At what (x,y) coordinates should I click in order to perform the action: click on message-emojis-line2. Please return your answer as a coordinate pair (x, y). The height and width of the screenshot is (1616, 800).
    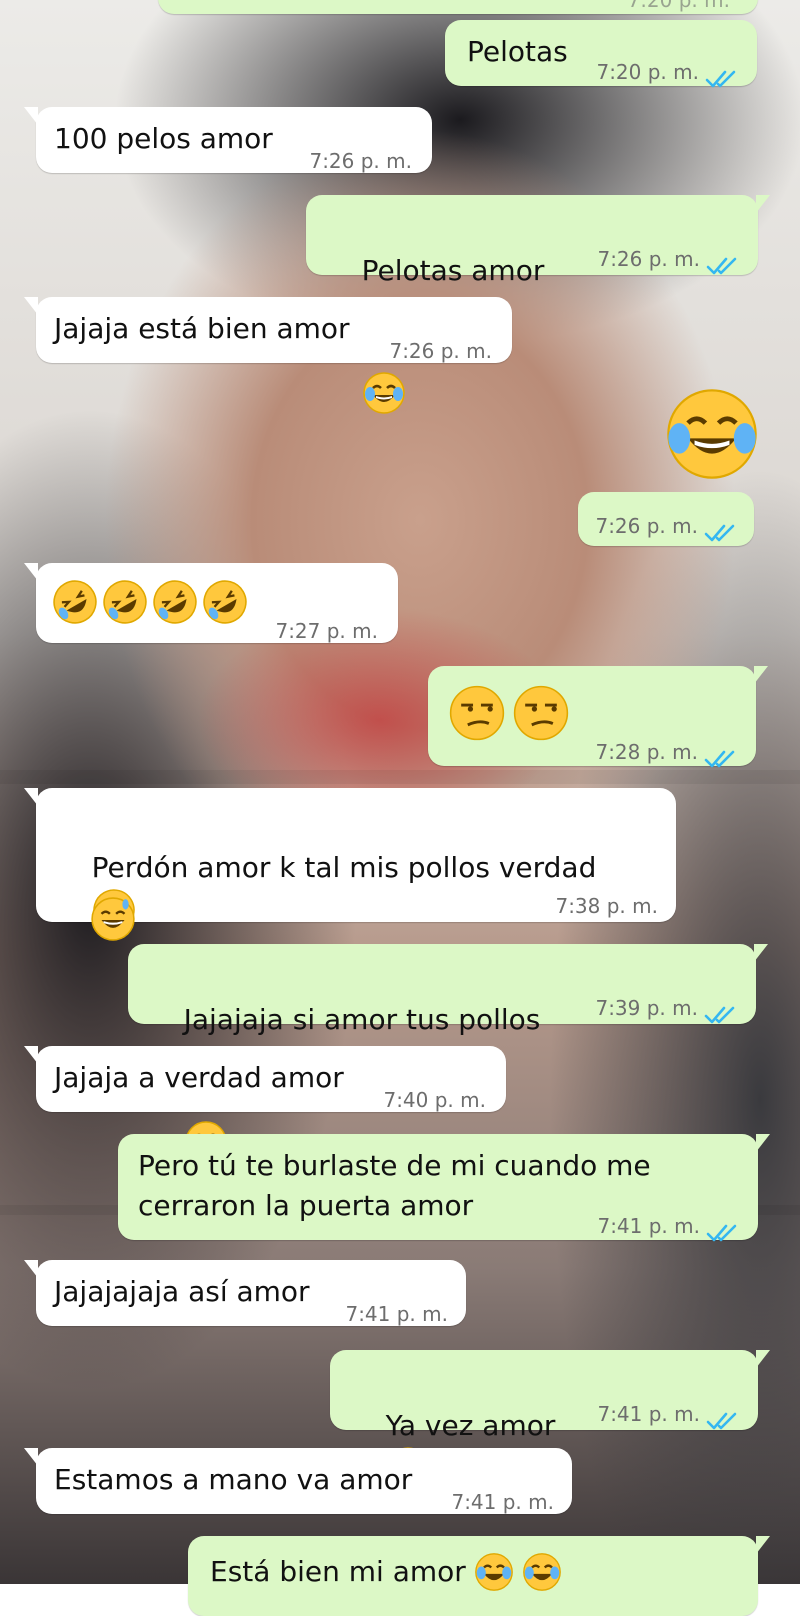
    Looking at the image, I should click on (95, 919).